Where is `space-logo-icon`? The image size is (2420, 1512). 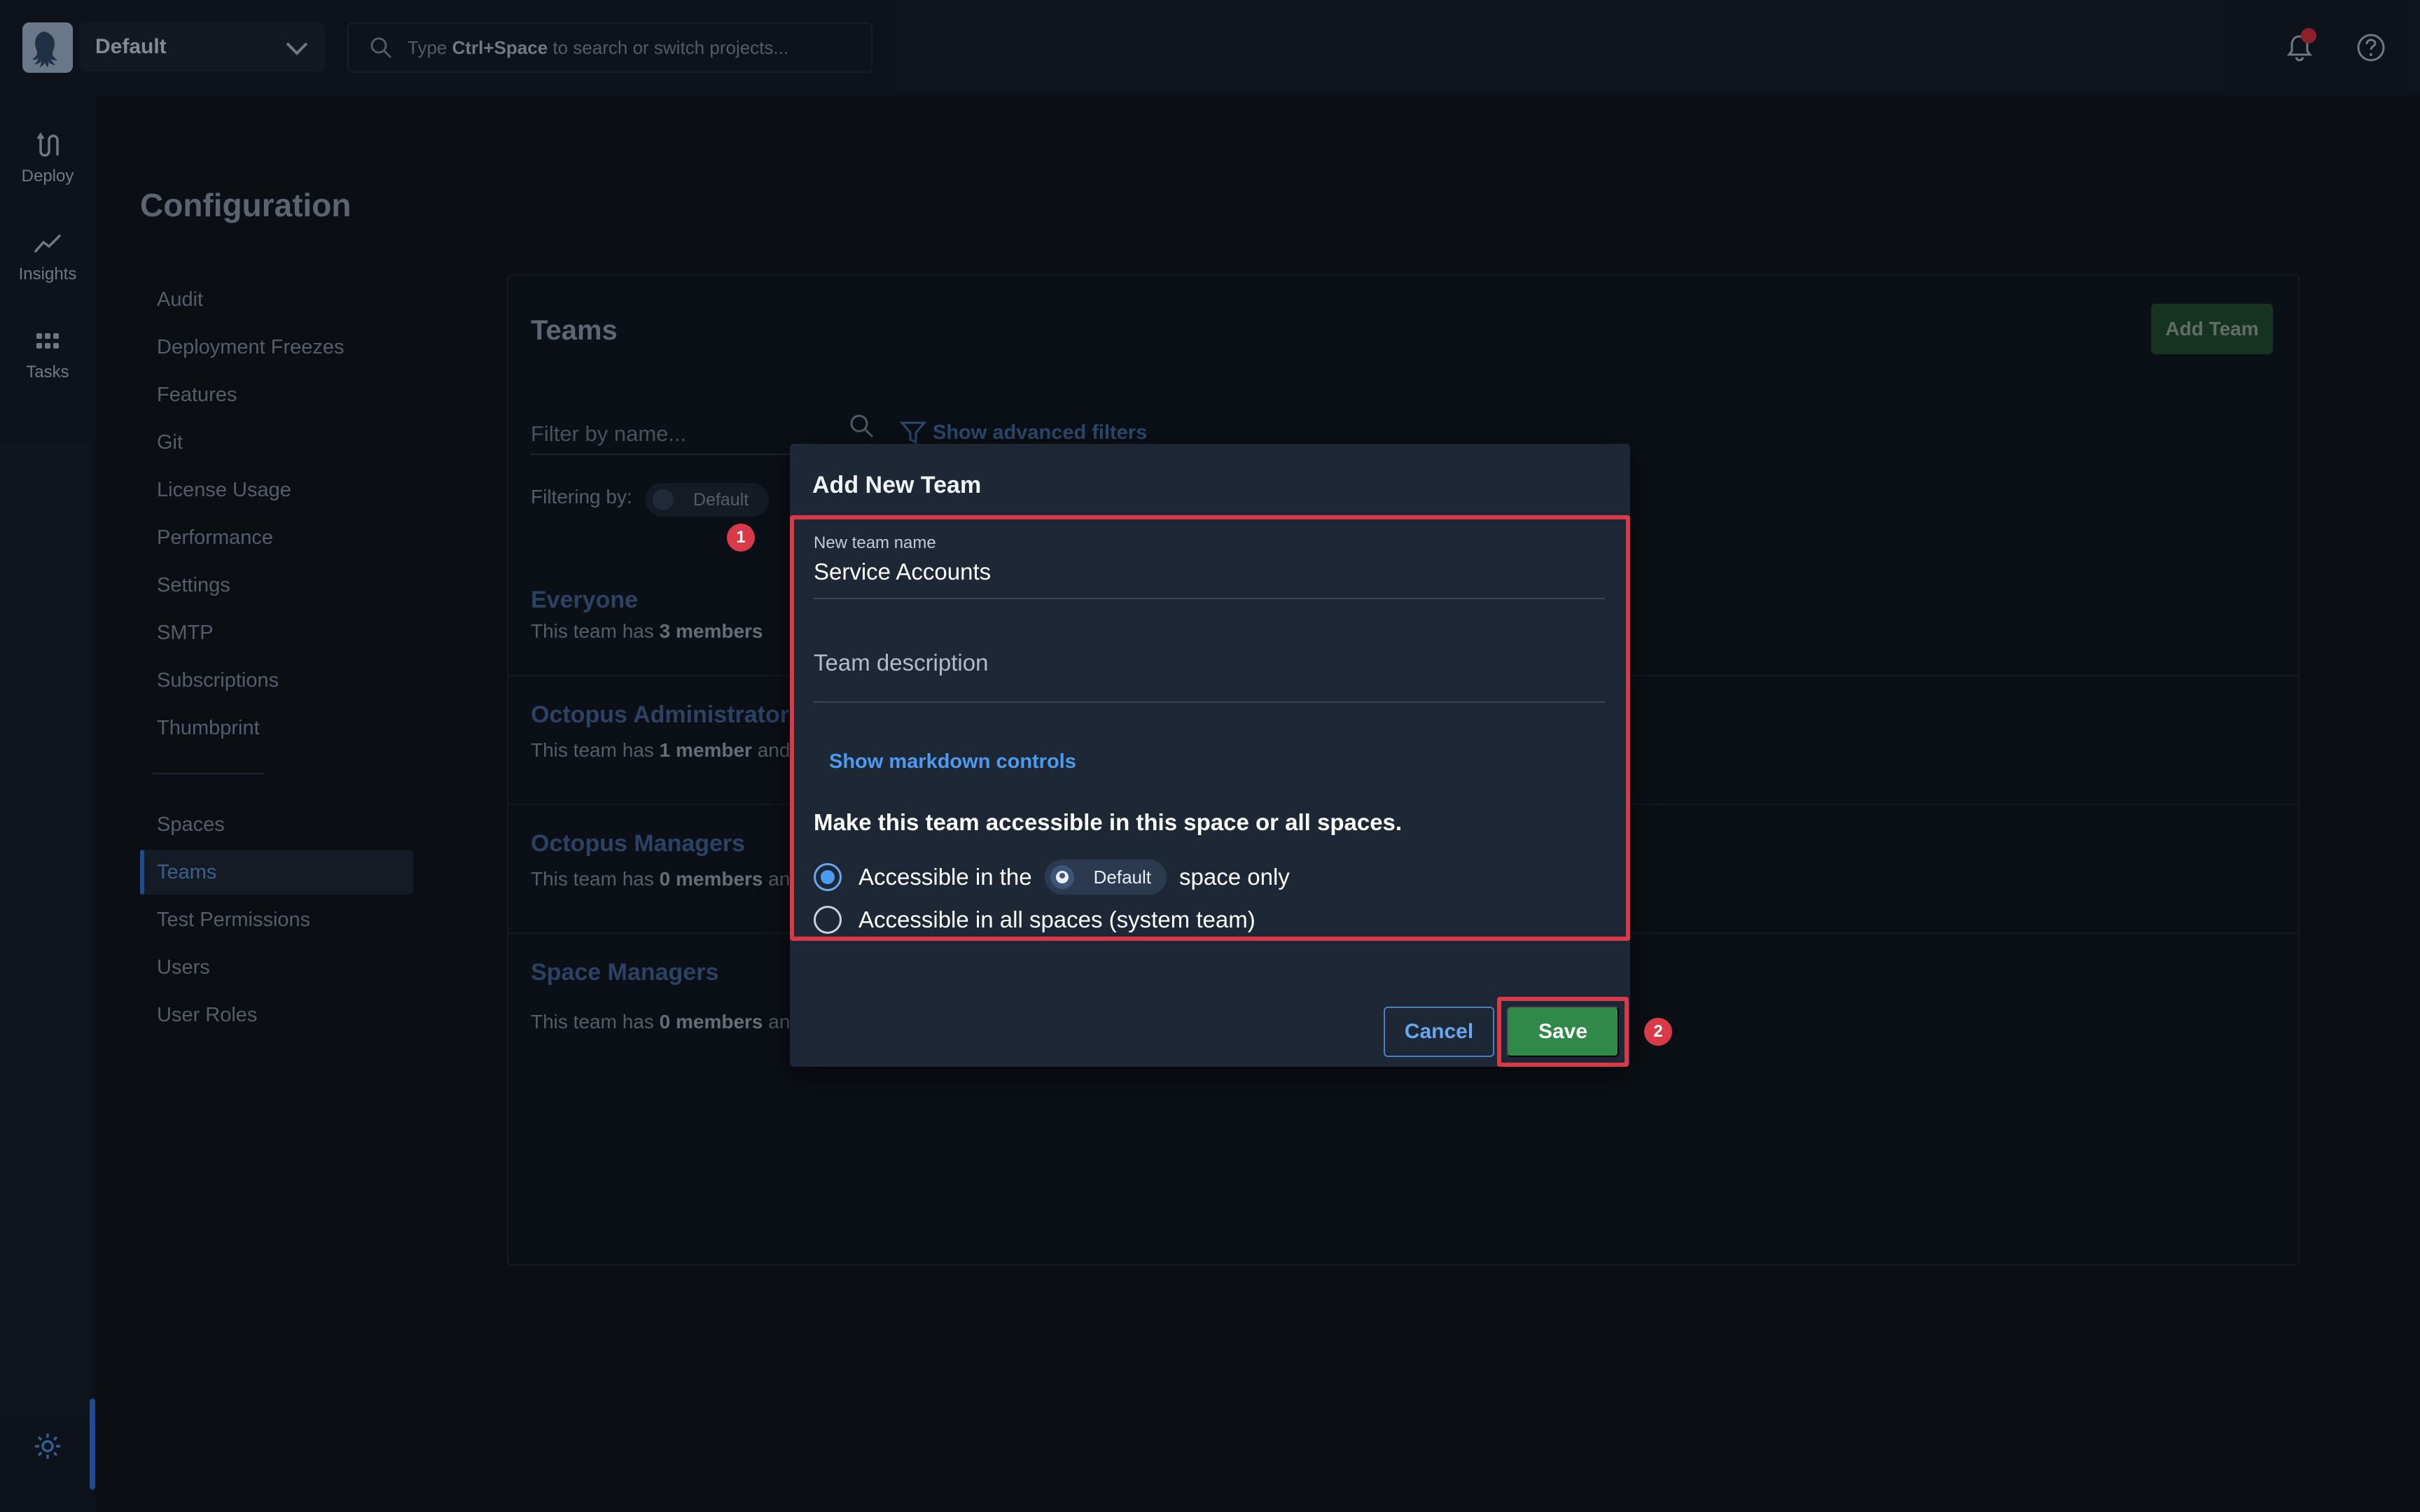 space-logo-icon is located at coordinates (1062, 877).